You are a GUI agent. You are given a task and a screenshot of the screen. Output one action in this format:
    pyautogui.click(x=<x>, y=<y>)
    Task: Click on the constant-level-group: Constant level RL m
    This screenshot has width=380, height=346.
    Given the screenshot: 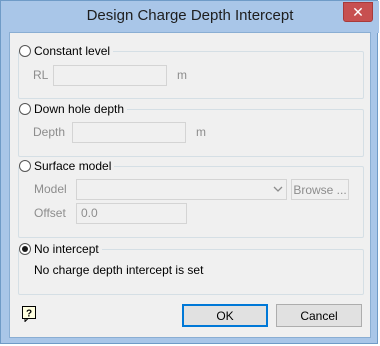 What is the action you would take?
    pyautogui.click(x=191, y=71)
    